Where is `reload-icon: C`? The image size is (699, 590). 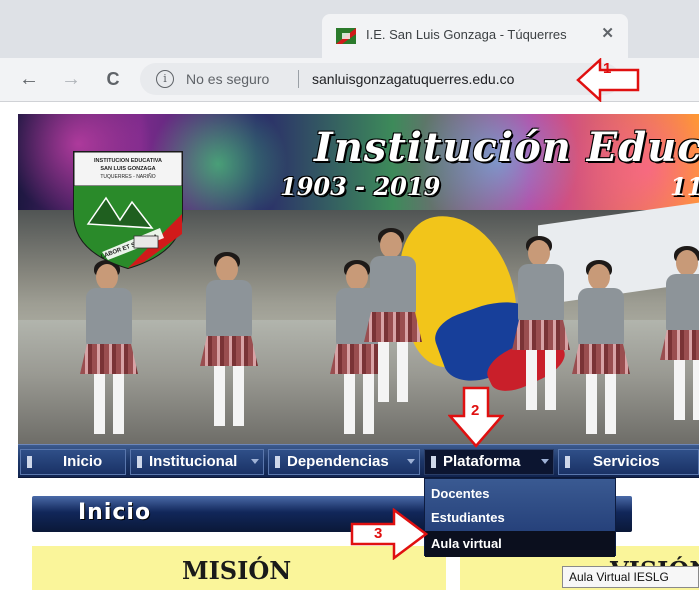 reload-icon: C is located at coordinates (113, 79).